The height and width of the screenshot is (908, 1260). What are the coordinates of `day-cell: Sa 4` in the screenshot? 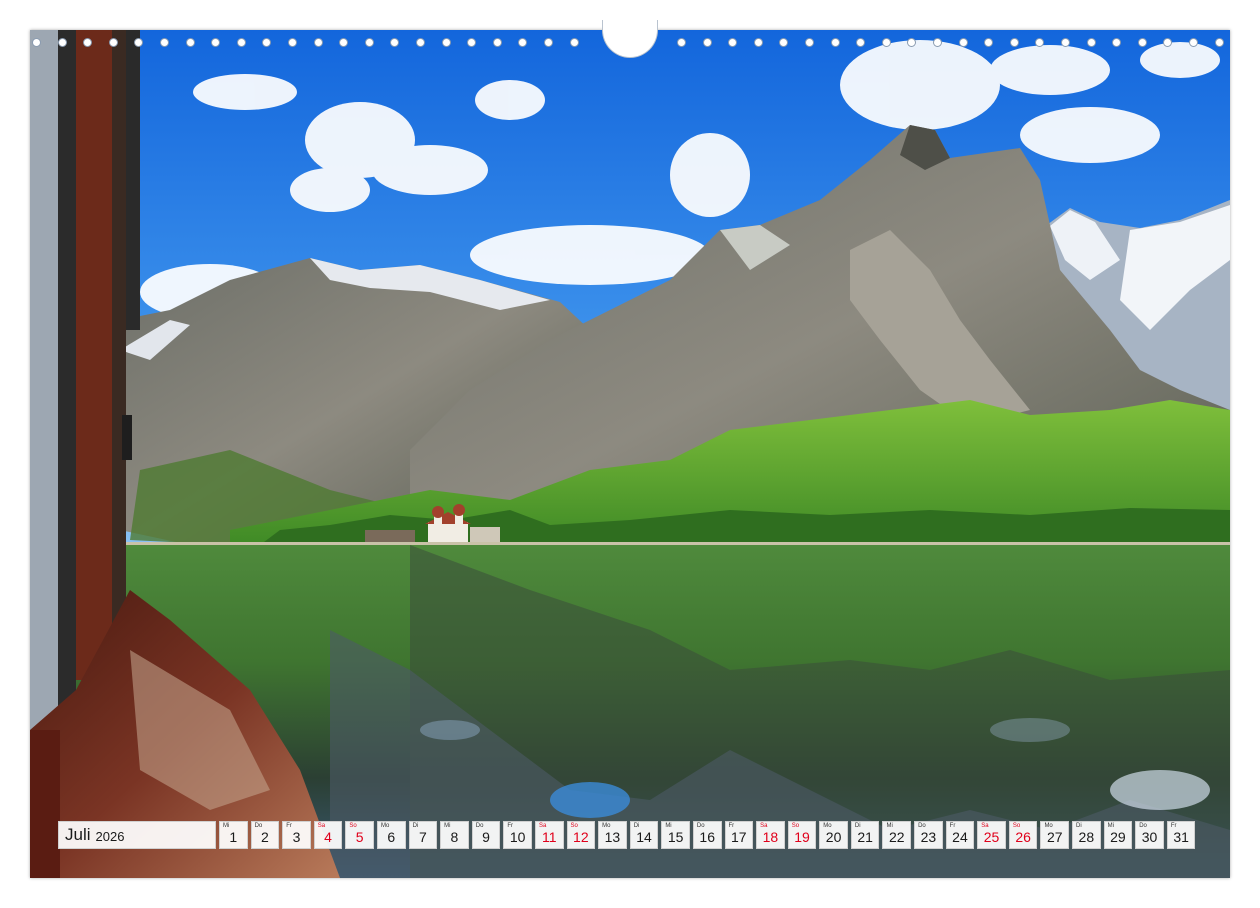 It's located at (328, 835).